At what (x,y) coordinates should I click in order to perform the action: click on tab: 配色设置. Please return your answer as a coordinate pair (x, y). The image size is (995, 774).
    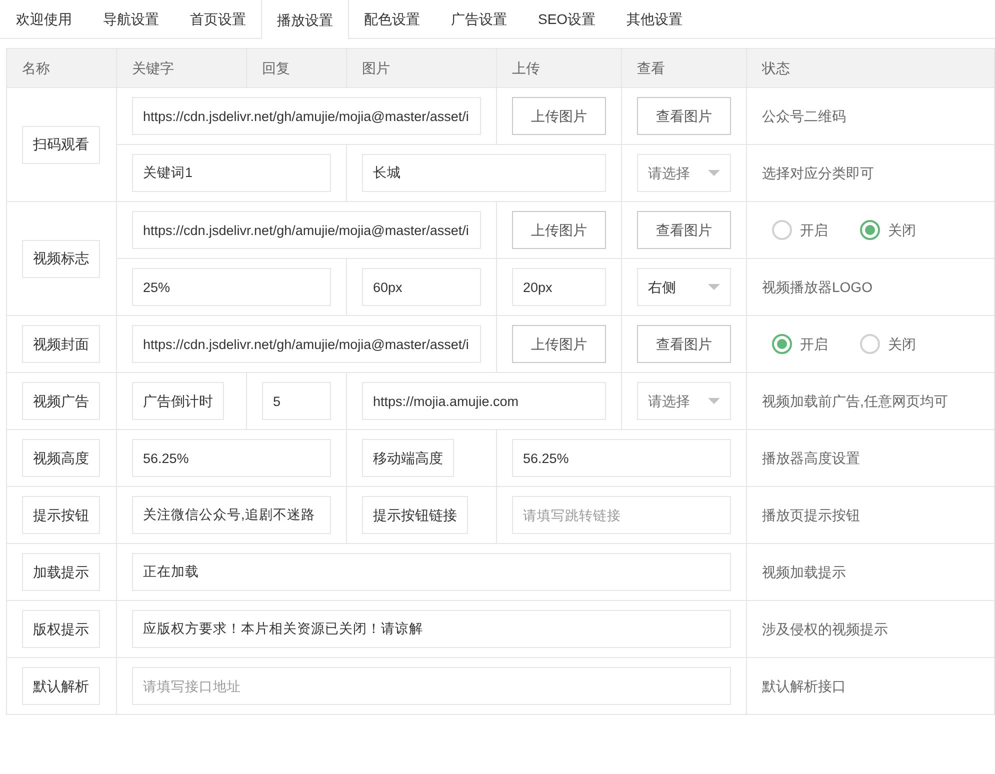
    Looking at the image, I should click on (392, 19).